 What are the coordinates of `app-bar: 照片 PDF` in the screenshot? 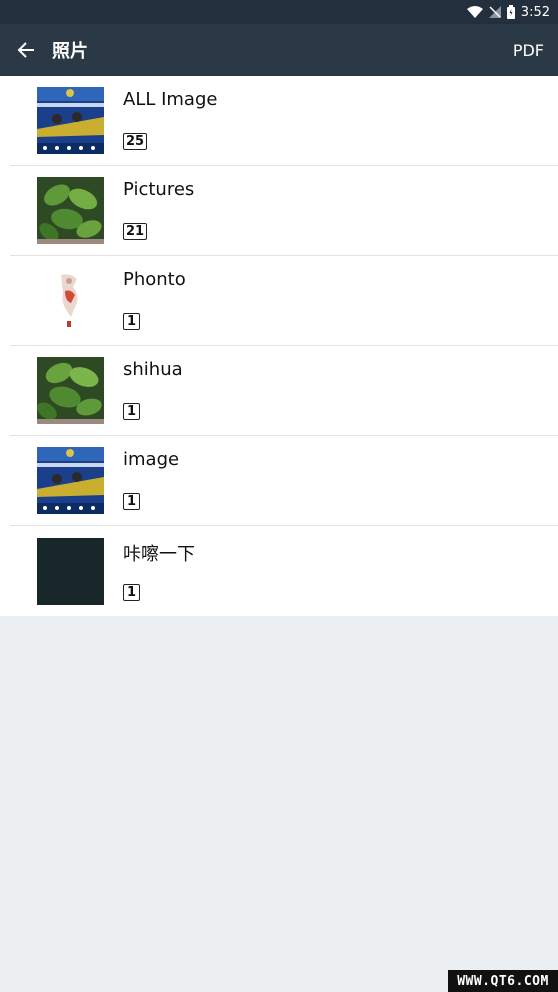 It's located at (279, 50).